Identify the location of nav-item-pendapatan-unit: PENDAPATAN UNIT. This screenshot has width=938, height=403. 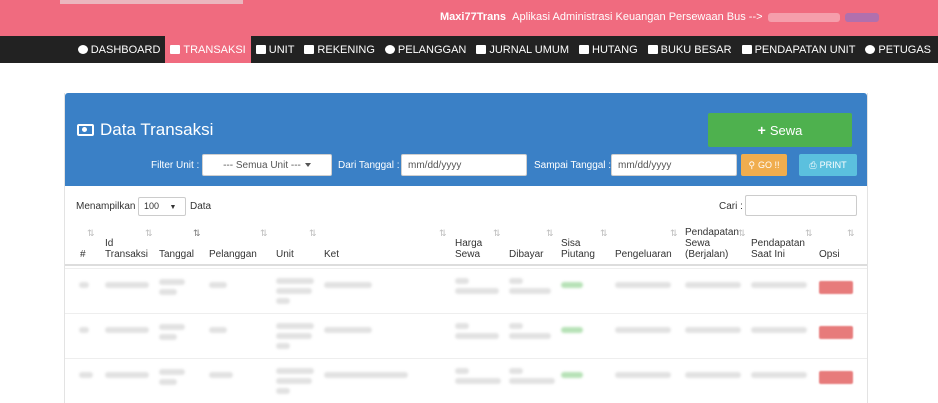
(799, 49).